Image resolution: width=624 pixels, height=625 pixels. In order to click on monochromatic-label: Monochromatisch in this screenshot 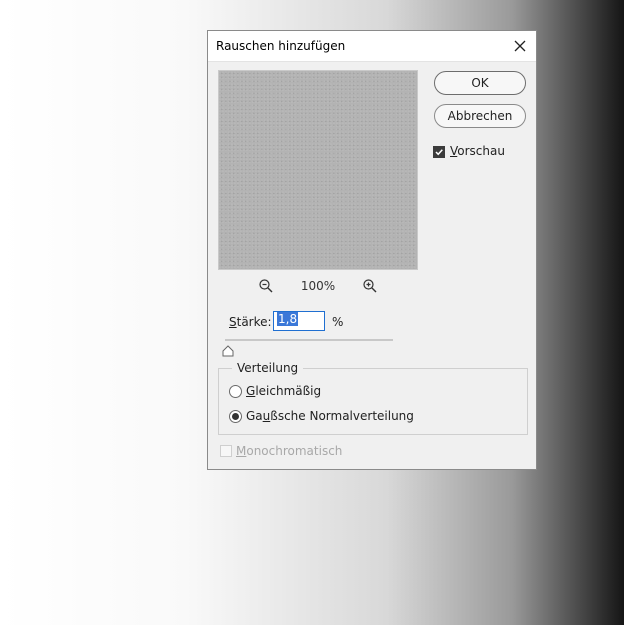, I will do `click(289, 451)`.